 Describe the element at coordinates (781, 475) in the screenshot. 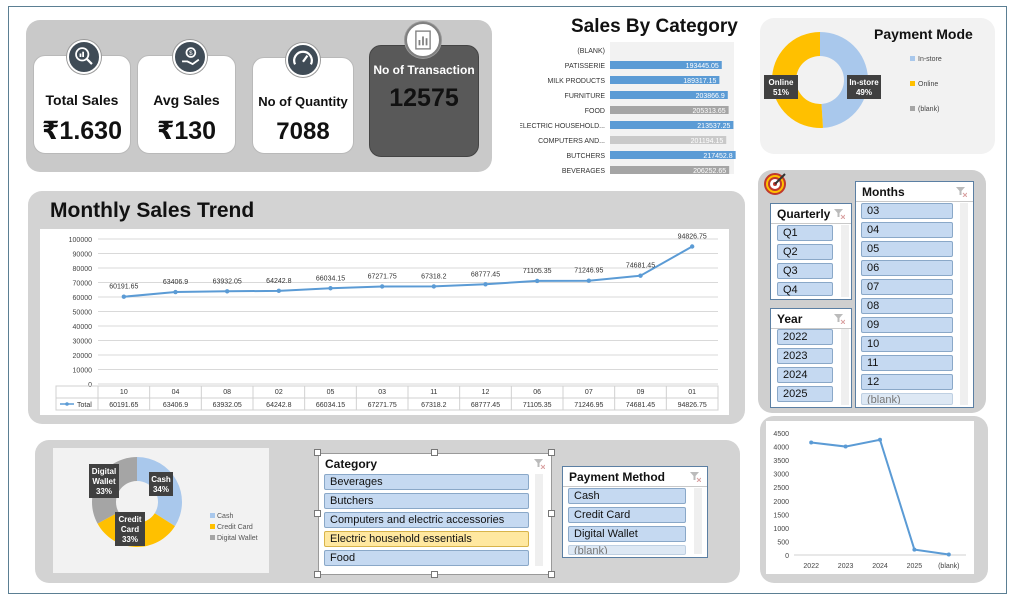

I see `y-tick-label: 3000` at that location.